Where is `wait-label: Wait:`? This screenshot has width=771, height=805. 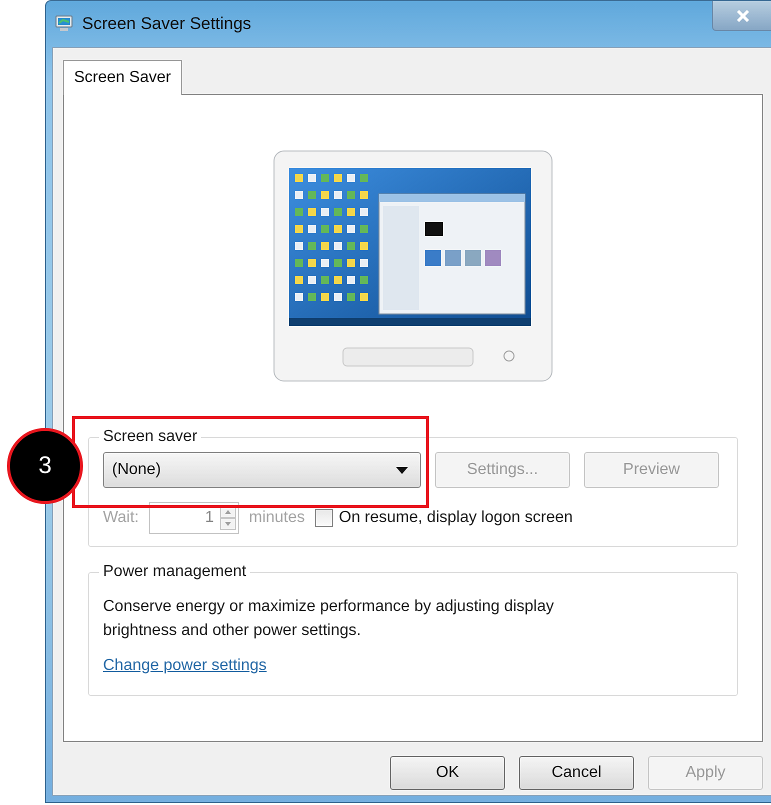
wait-label: Wait: is located at coordinates (121, 518).